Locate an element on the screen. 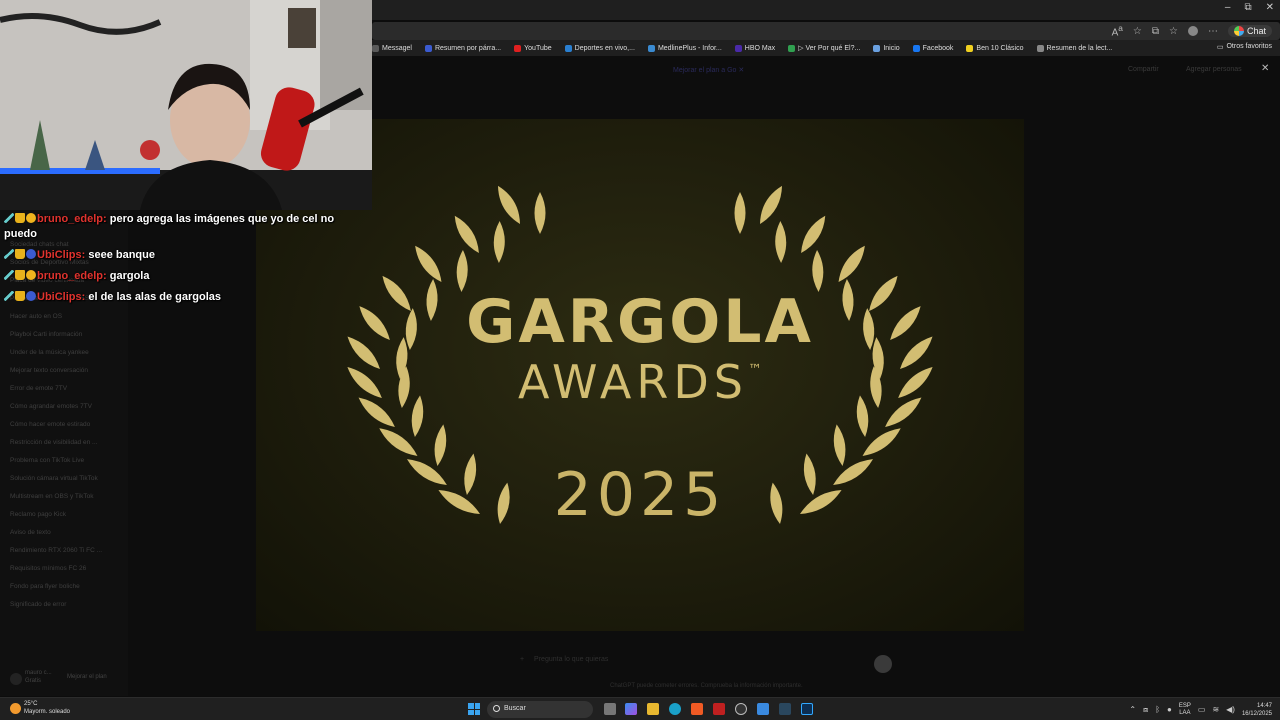 The image size is (1280, 720). brave-browser-icon is located at coordinates (697, 709).